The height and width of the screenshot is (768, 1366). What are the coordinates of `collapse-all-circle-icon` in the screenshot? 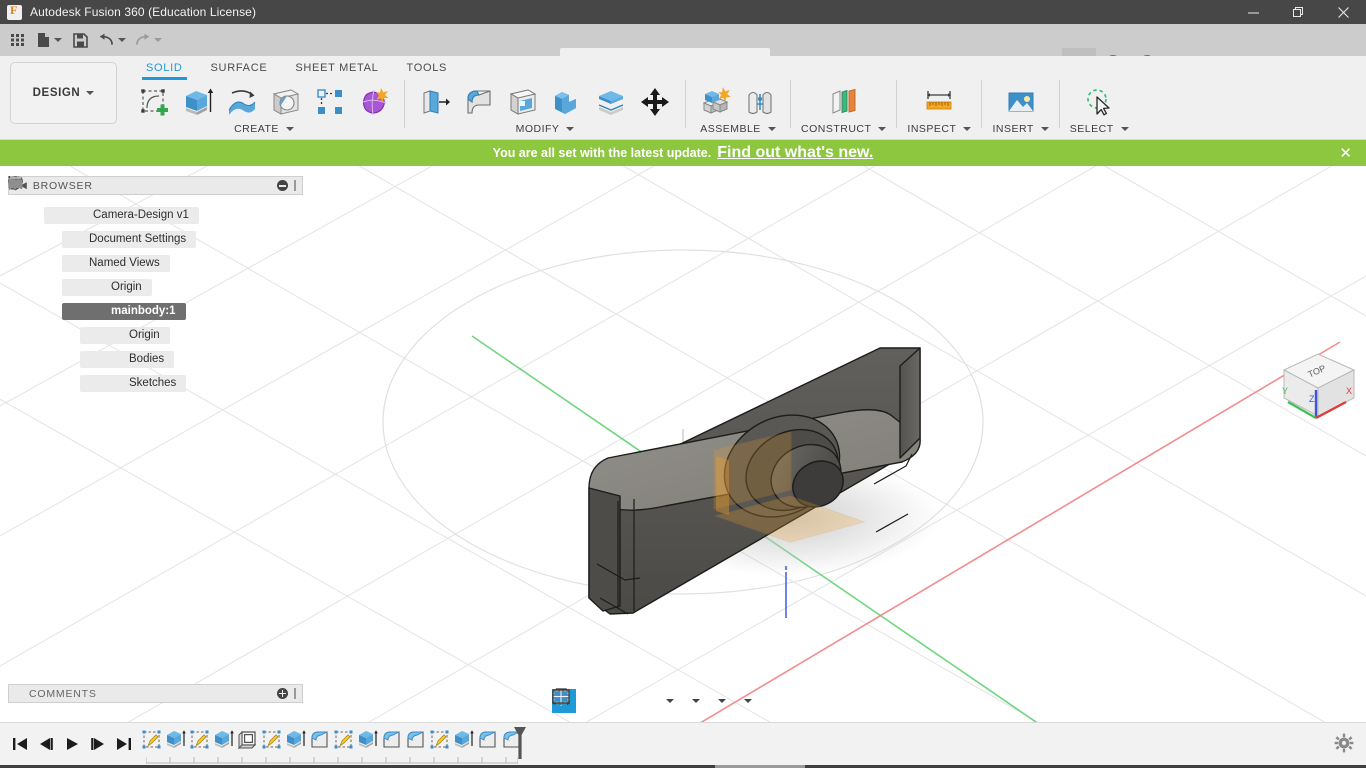 It's located at (282, 185).